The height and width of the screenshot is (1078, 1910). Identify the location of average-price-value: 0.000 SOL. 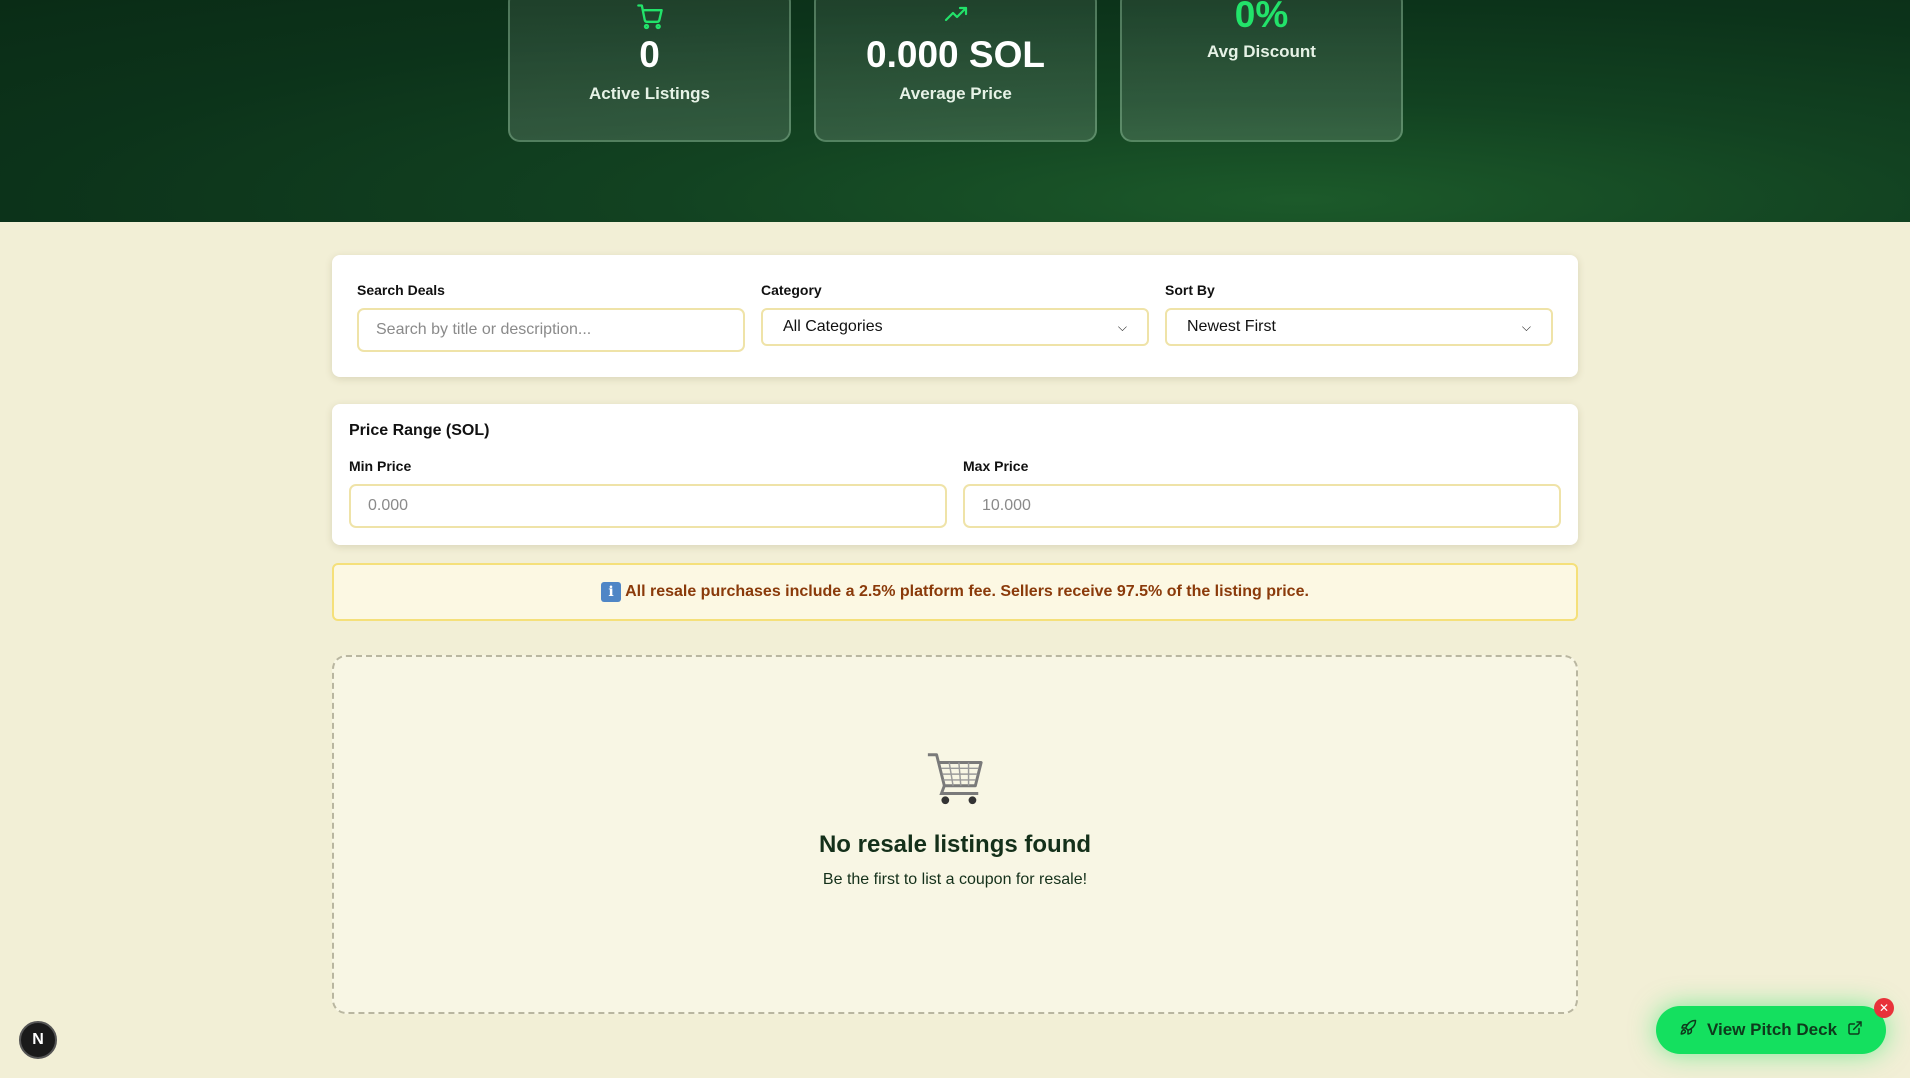
(955, 54).